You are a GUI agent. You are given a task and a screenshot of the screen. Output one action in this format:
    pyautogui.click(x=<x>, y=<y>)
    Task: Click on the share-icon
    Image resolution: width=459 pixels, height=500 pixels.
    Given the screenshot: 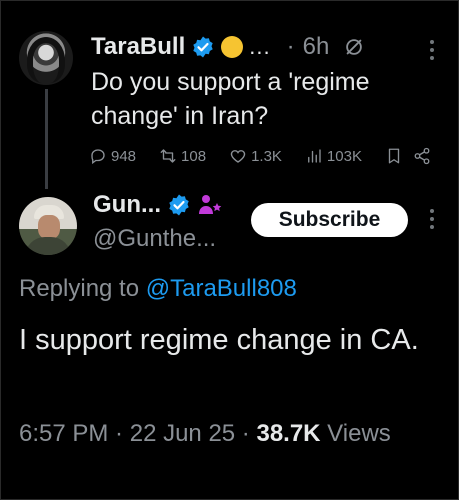 What is the action you would take?
    pyautogui.click(x=422, y=156)
    